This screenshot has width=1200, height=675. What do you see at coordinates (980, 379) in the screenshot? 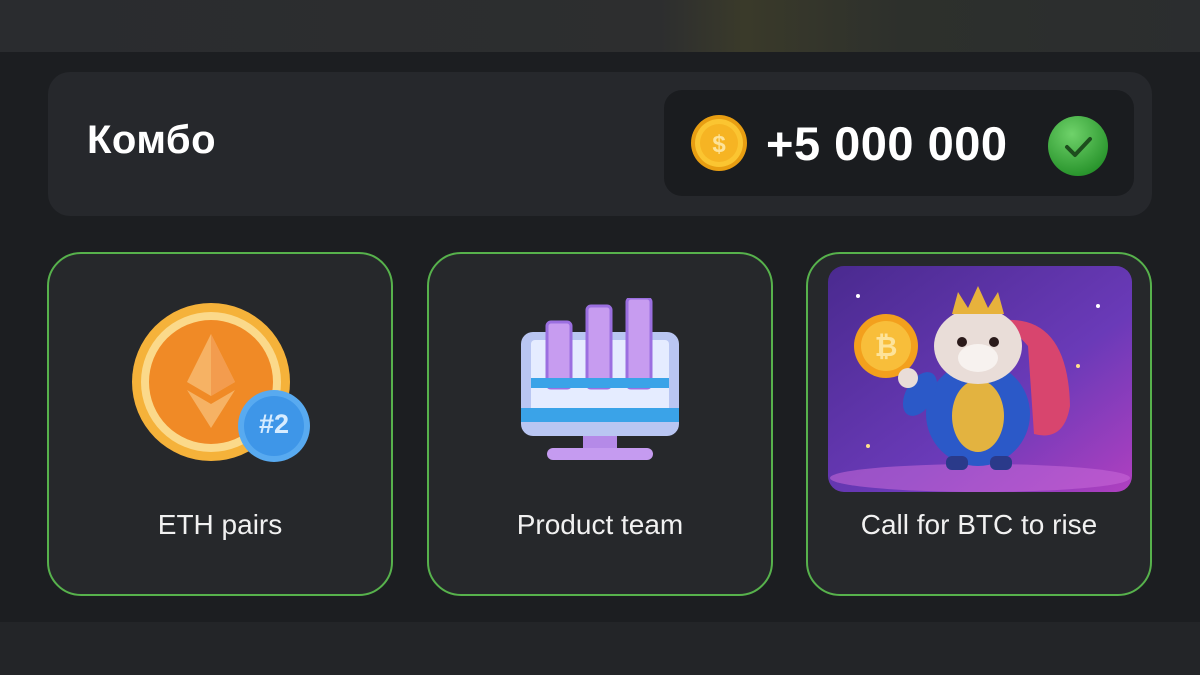
I see `hamster-king-illustration: ₿` at bounding box center [980, 379].